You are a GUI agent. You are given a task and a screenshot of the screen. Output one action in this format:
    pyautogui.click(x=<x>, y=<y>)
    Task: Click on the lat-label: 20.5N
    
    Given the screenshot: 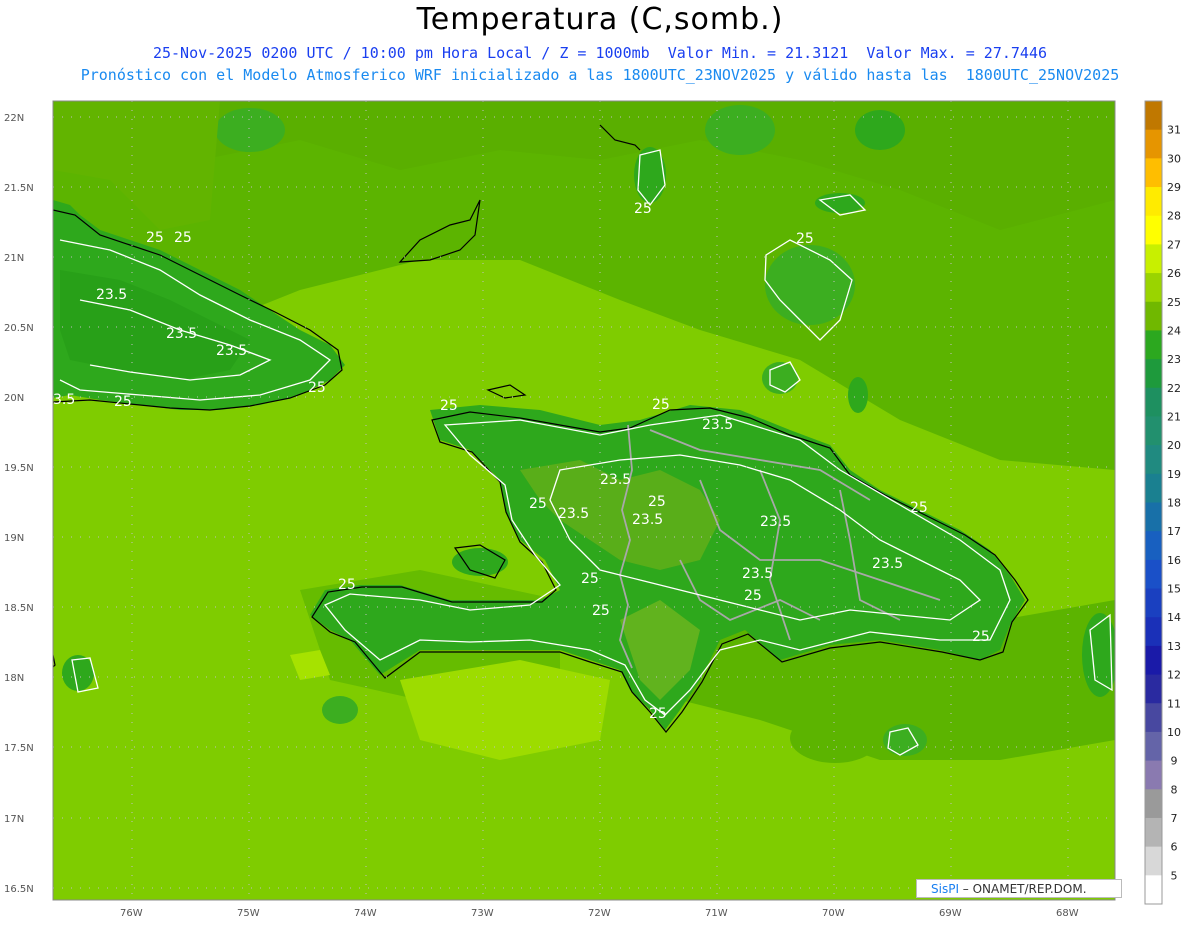 What is the action you would take?
    pyautogui.click(x=19, y=328)
    